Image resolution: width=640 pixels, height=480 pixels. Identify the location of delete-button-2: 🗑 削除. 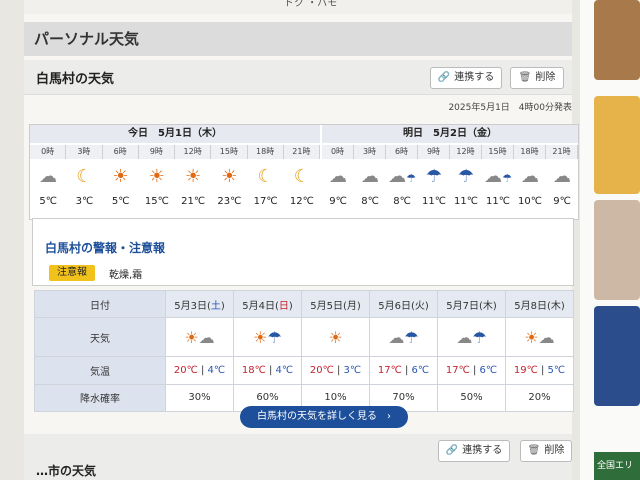
(546, 451).